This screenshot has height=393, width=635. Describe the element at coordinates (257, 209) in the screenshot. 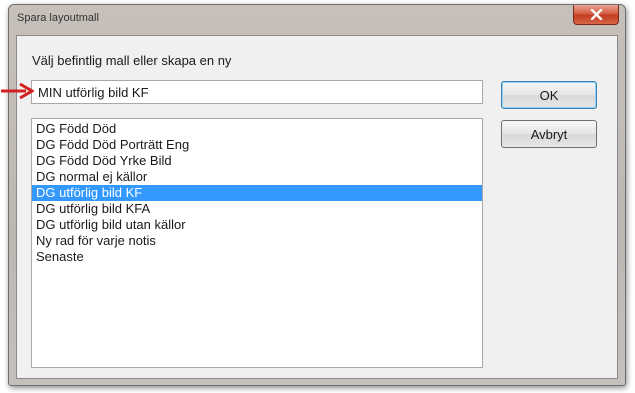

I see `list-item: DG utförlig bild KFA` at that location.